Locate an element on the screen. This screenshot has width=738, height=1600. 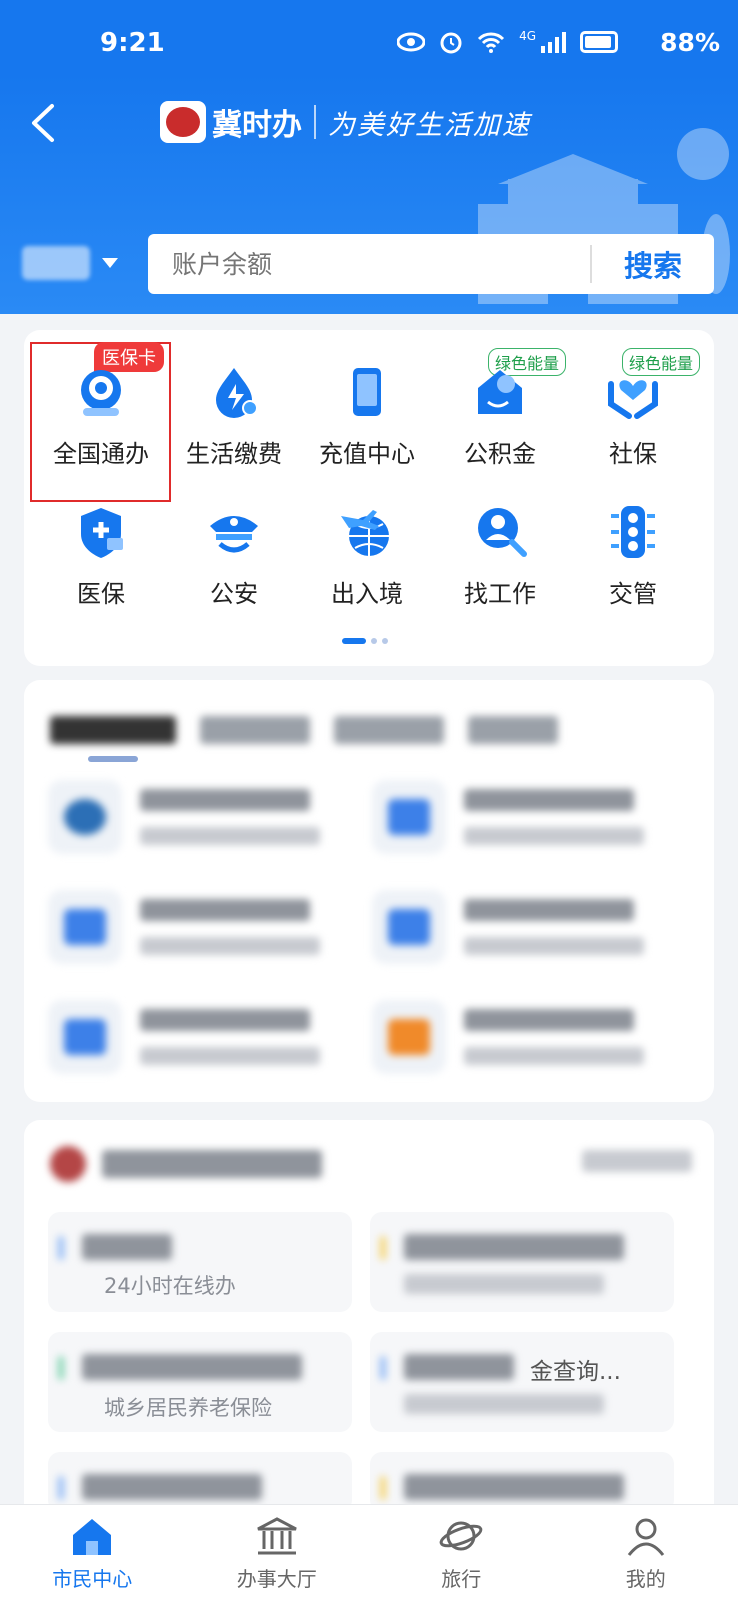
user-icon is located at coordinates (645, 1537).